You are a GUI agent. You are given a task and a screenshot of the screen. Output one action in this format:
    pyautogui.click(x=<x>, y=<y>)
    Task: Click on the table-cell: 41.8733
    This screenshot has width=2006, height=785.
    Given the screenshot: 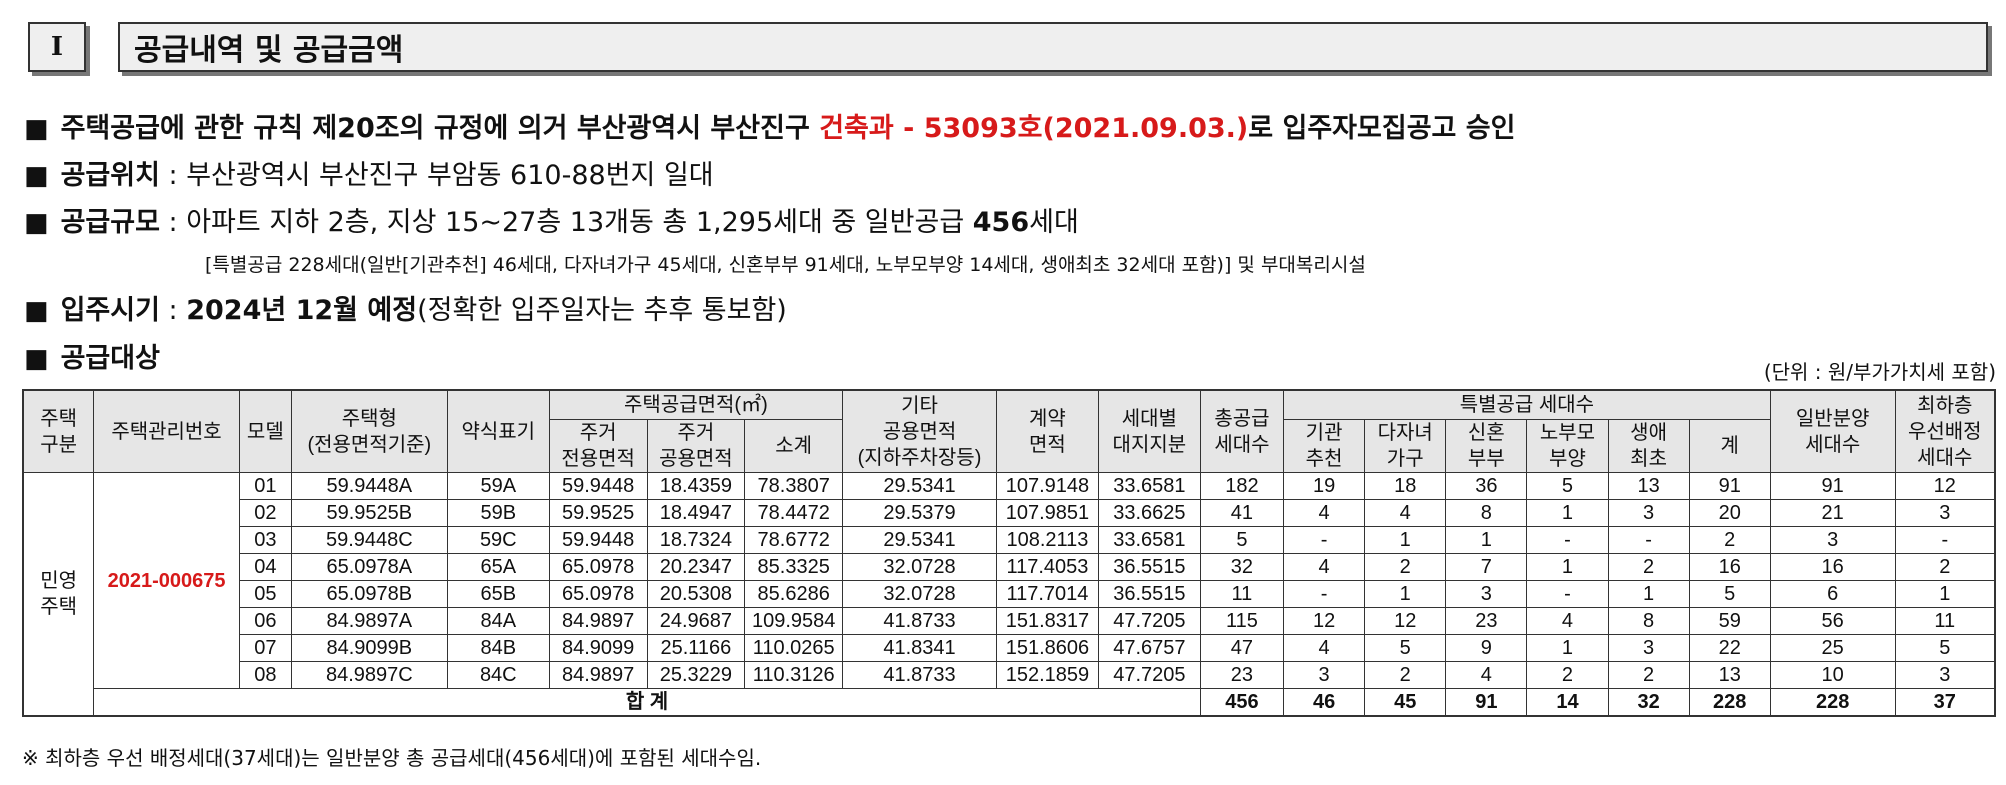 What is the action you would take?
    pyautogui.click(x=919, y=621)
    